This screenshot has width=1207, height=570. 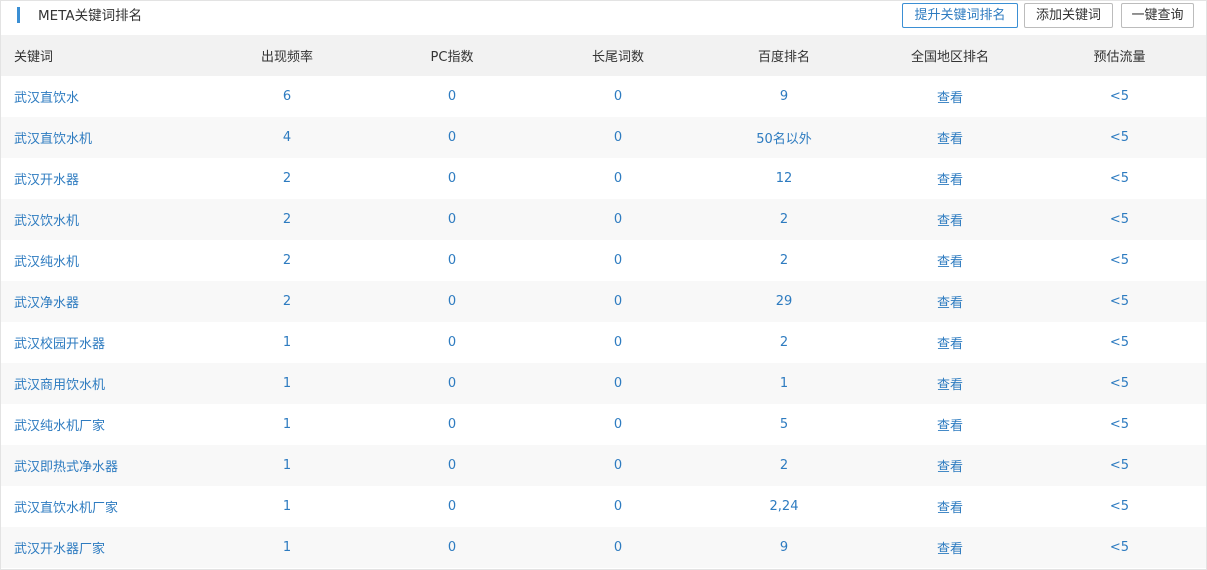 What do you see at coordinates (603, 55) in the screenshot?
I see `table-header-row: 关键词 出现频率 PC指数 长尾词数 百度排名 全国地区排名 预估流量` at bounding box center [603, 55].